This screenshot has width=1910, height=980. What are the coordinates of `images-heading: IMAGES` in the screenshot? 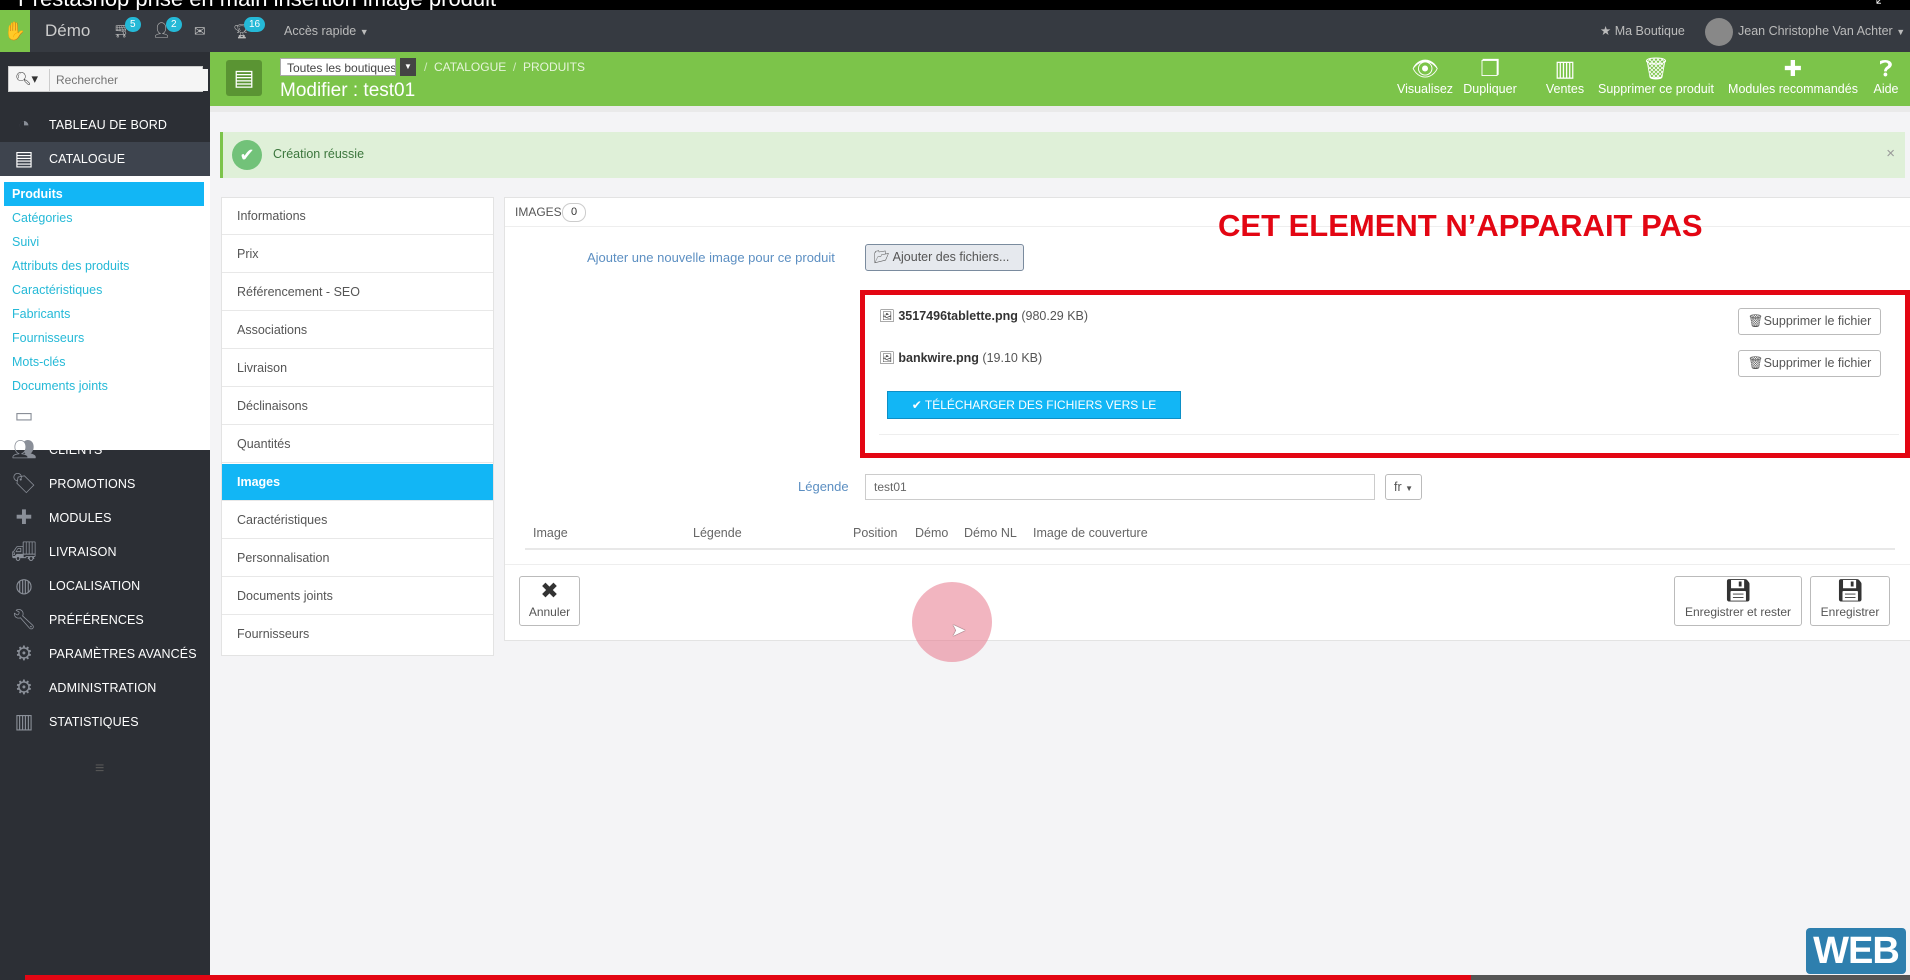 It's located at (538, 212).